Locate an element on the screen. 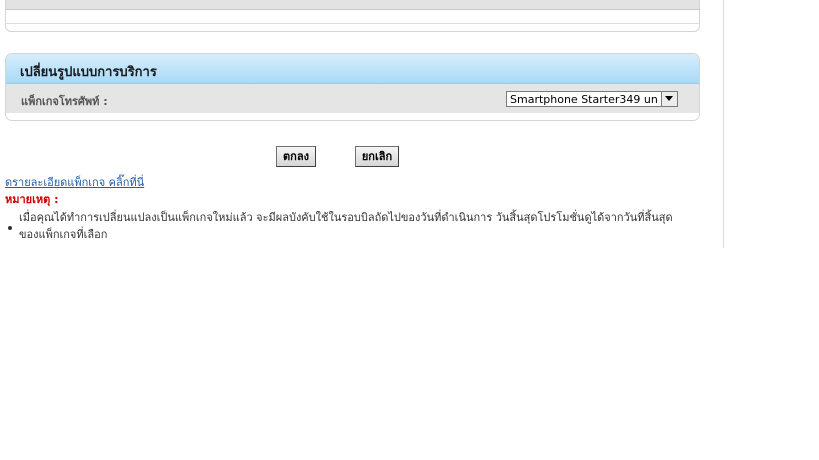 This screenshot has height=460, width=819. previous-panel-bar is located at coordinates (352, 5).